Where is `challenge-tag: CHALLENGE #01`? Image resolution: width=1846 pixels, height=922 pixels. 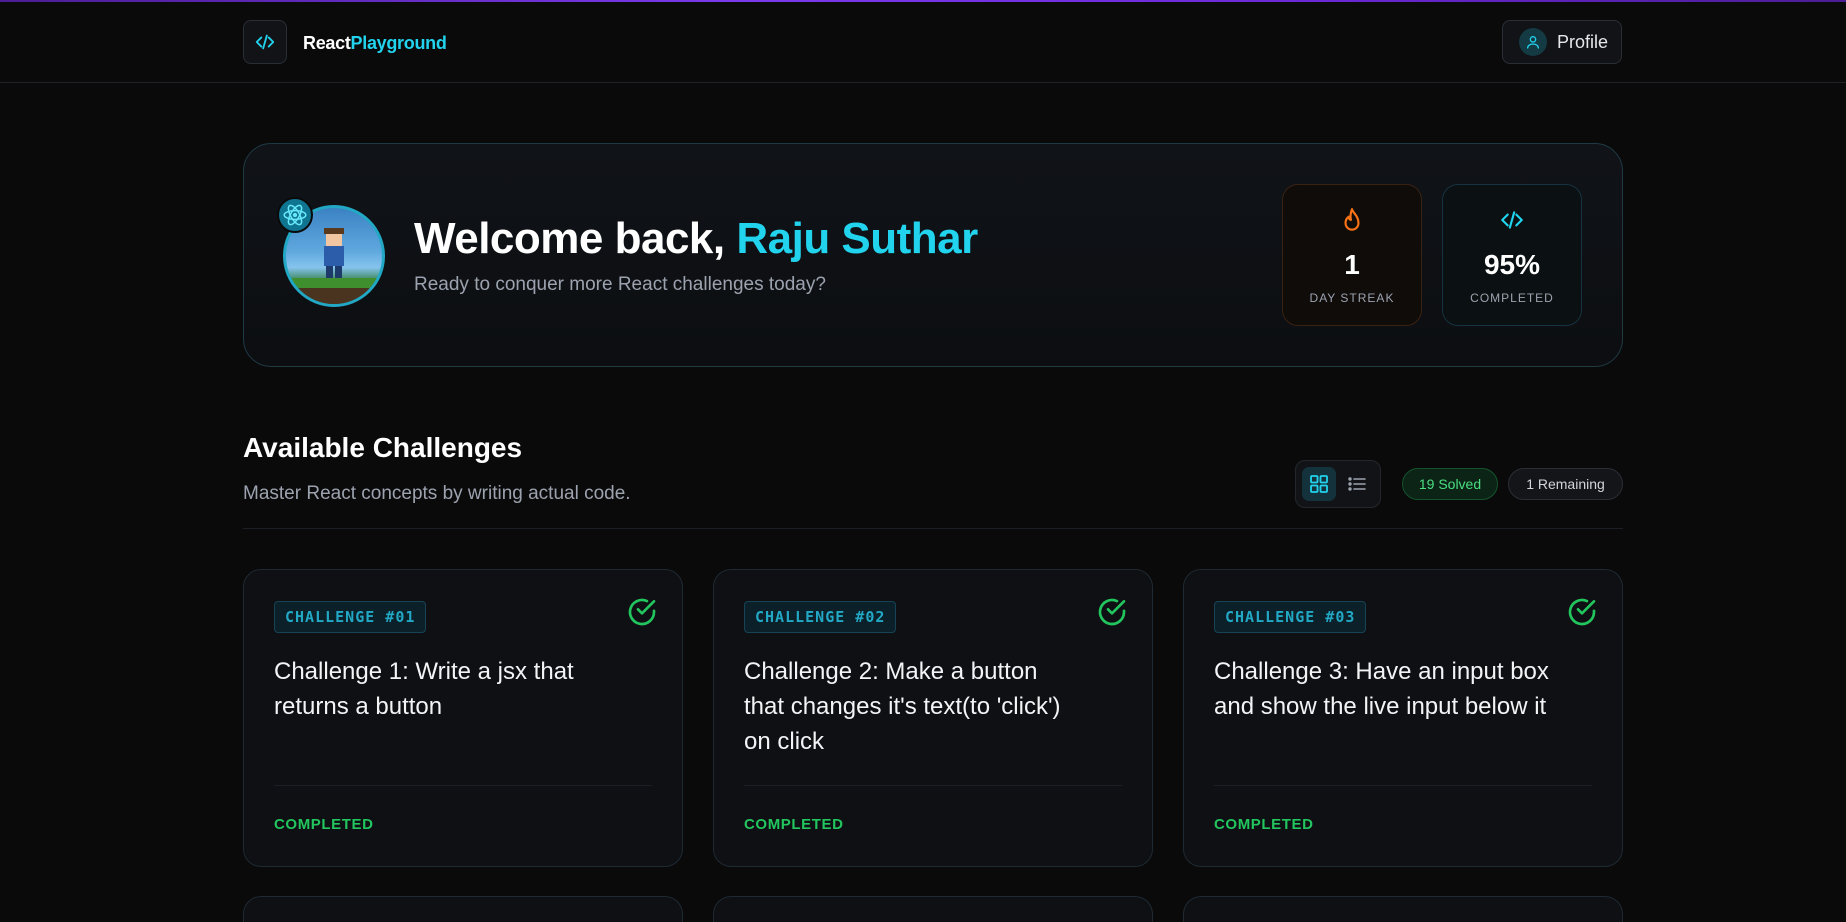
challenge-tag: CHALLENGE #01 is located at coordinates (350, 617).